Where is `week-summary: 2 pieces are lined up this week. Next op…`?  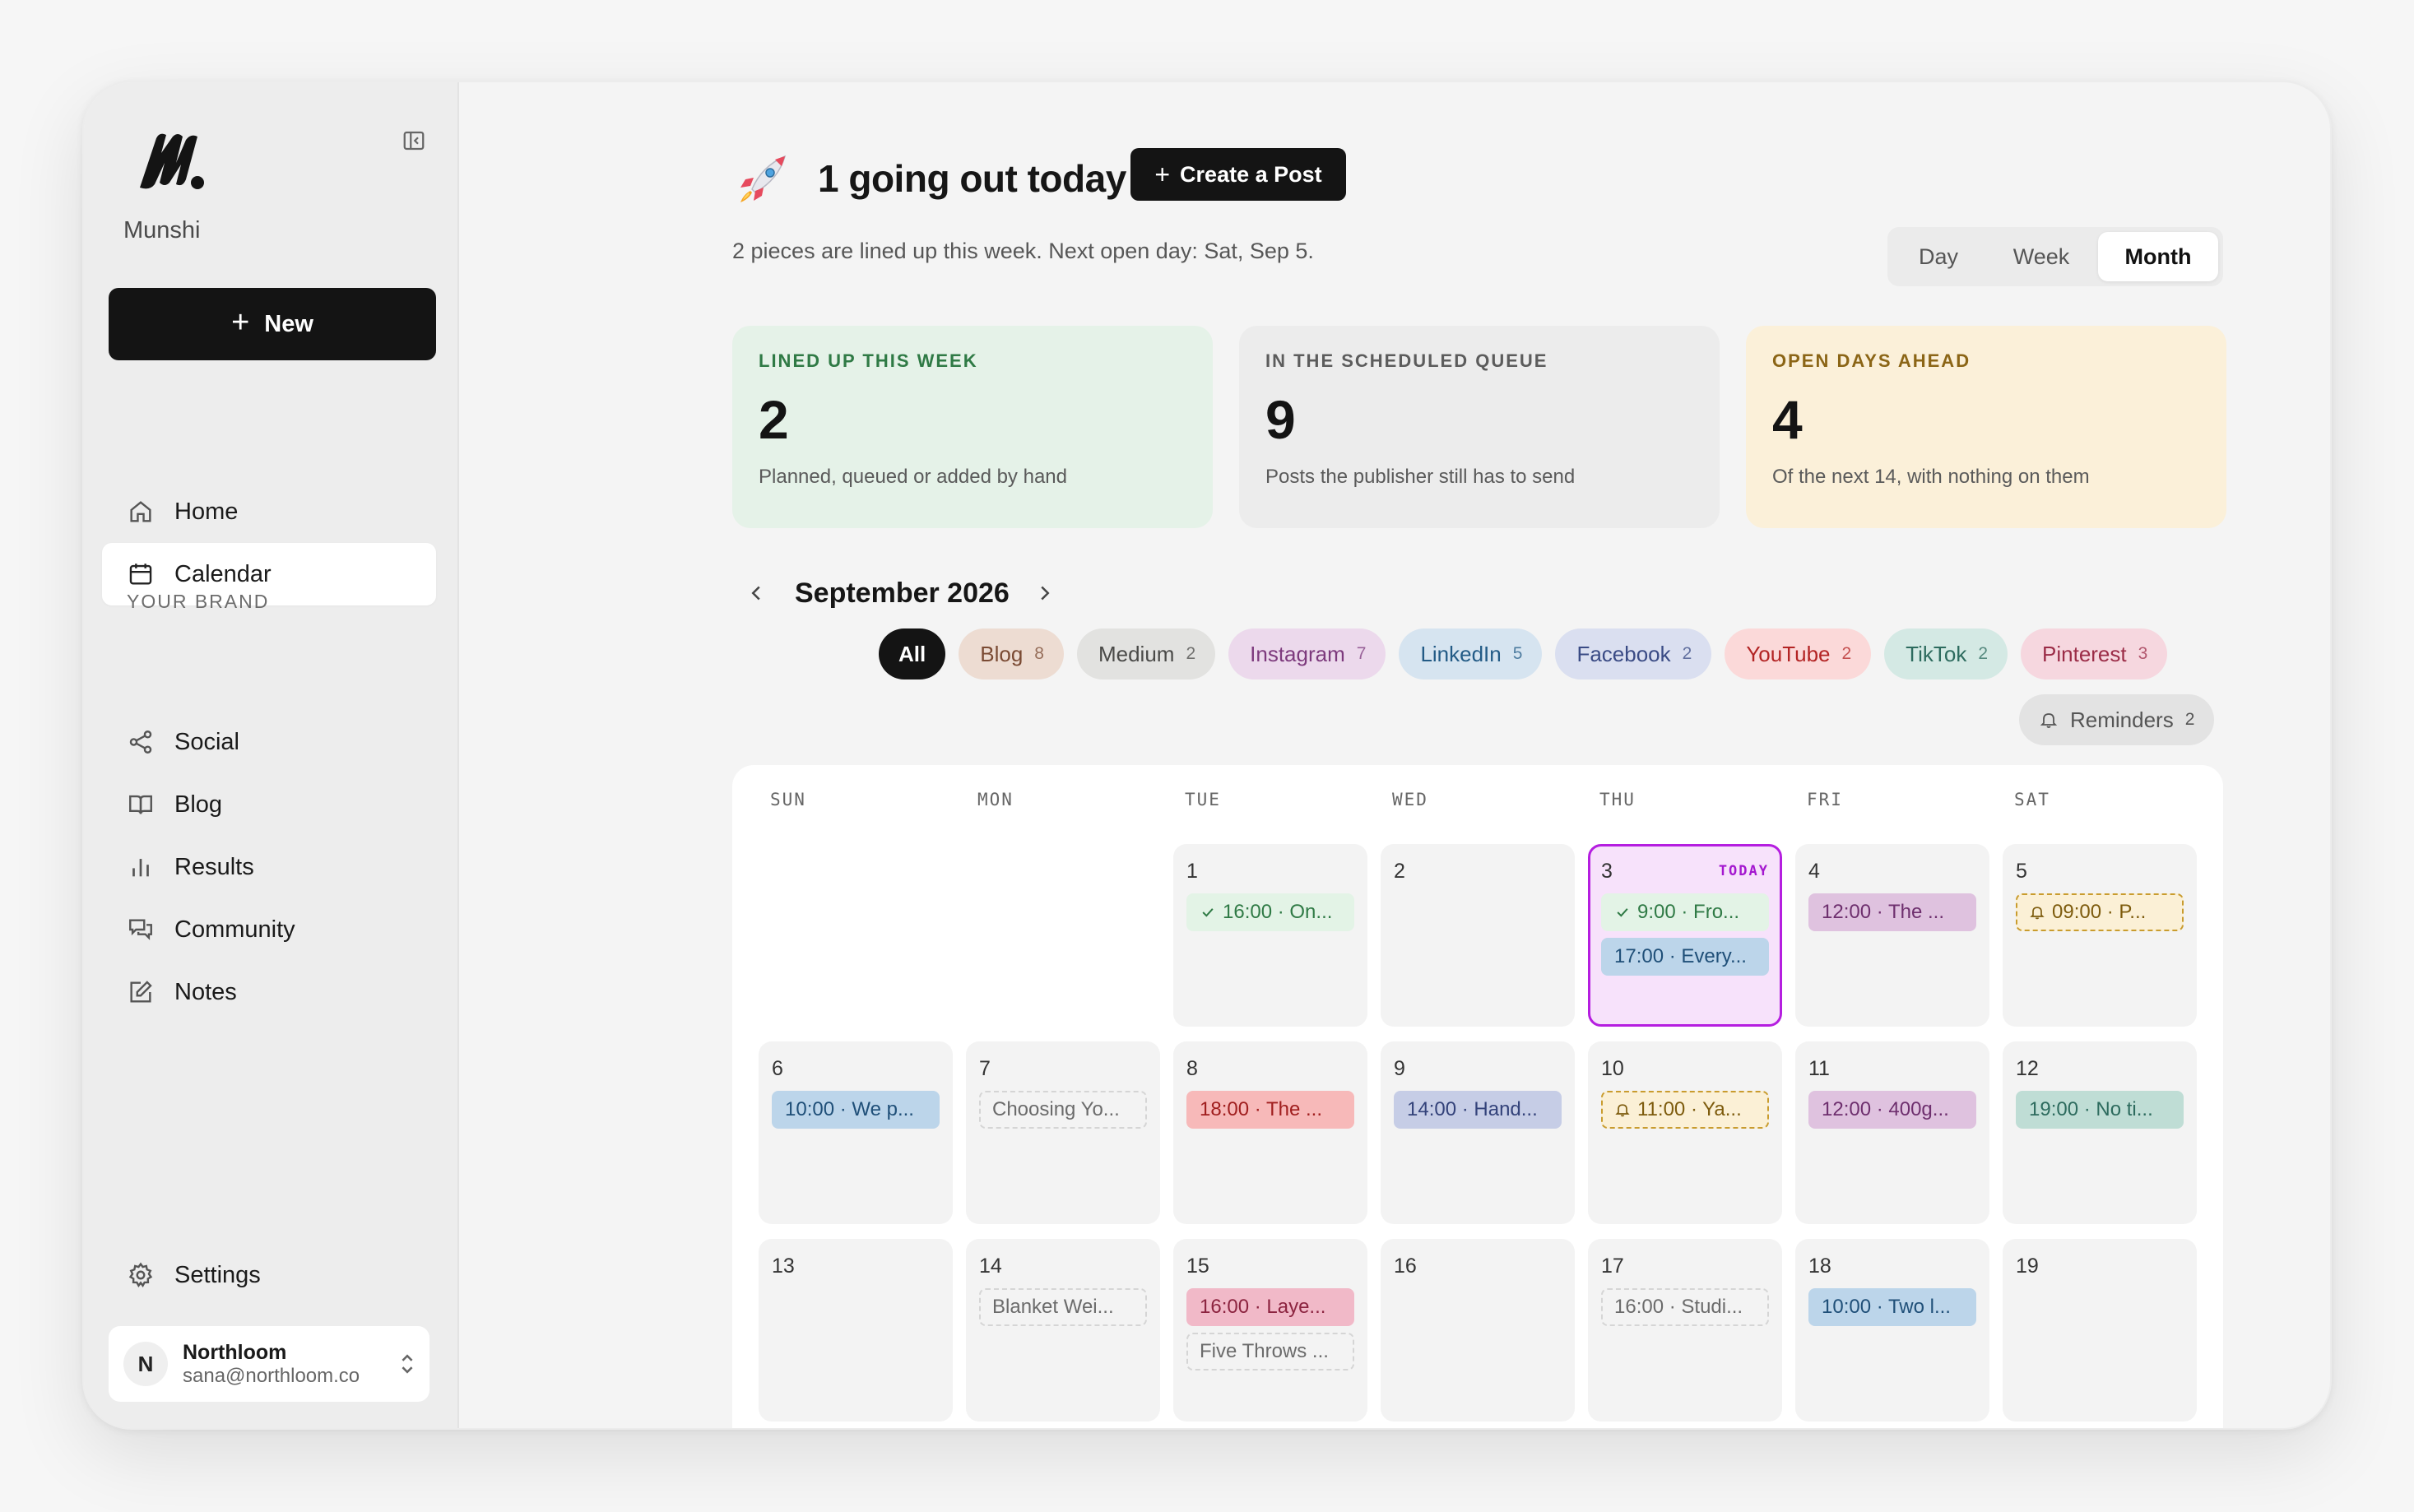 week-summary: 2 pieces are lined up this week. Next op… is located at coordinates (1023, 251).